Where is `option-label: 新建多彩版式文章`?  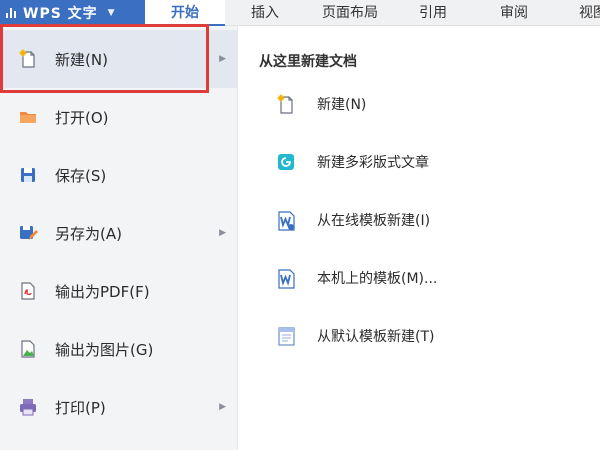
option-label: 新建多彩版式文章 is located at coordinates (373, 163).